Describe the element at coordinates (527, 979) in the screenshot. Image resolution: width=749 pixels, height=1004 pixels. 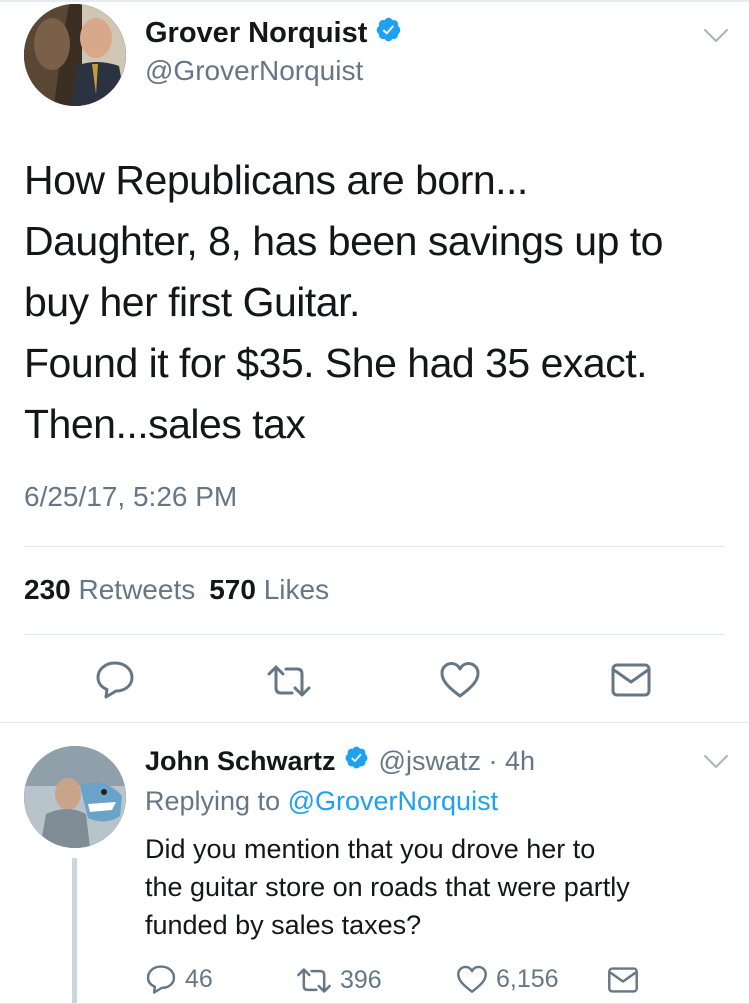
I see `like-count: 6,156` at that location.